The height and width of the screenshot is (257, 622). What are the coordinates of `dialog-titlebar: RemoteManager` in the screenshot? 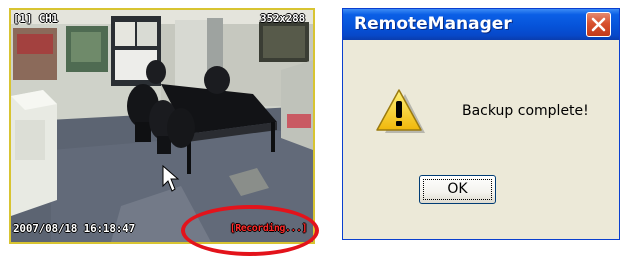 It's located at (481, 24).